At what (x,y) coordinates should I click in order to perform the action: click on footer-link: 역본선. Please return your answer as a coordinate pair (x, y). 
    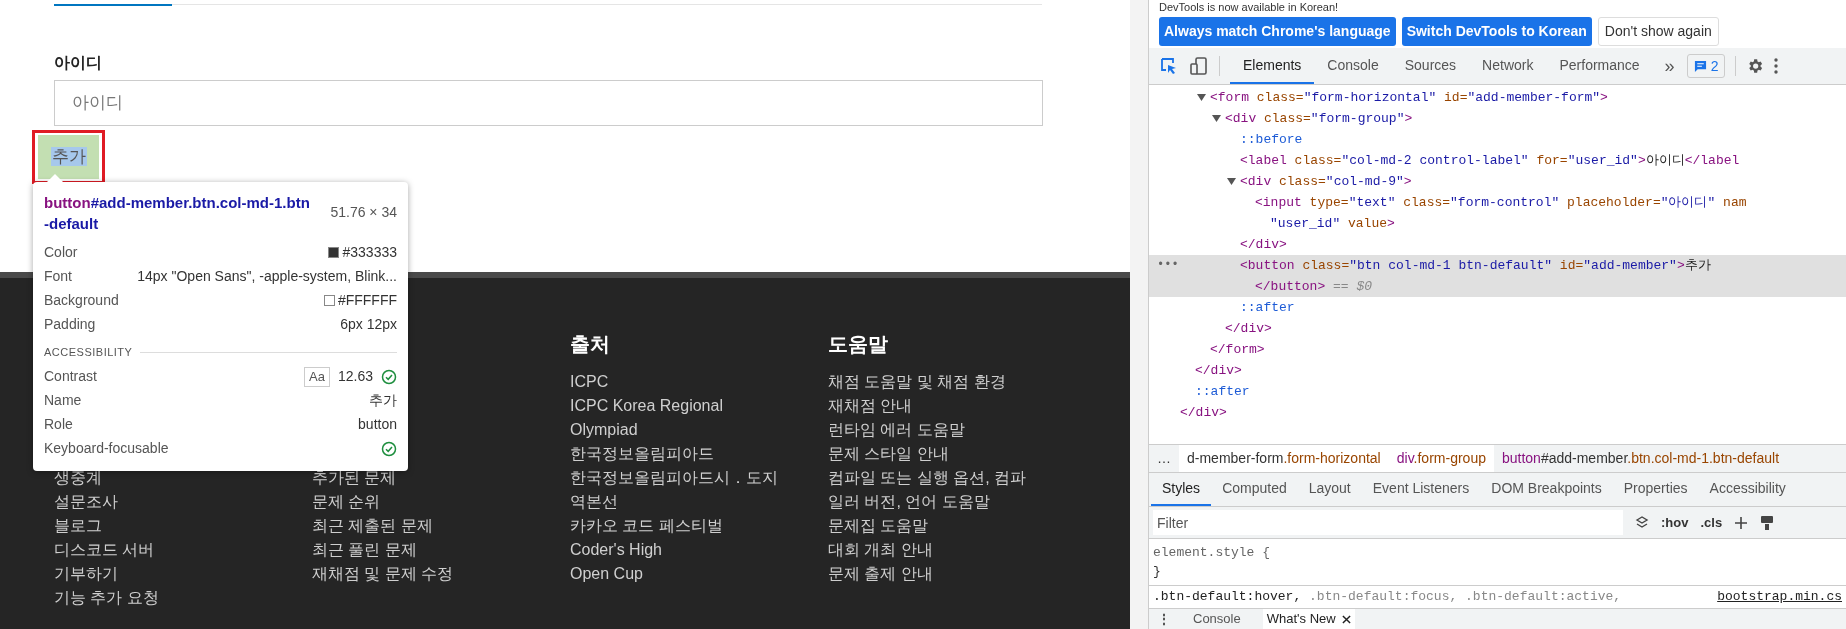
    Looking at the image, I should click on (594, 502).